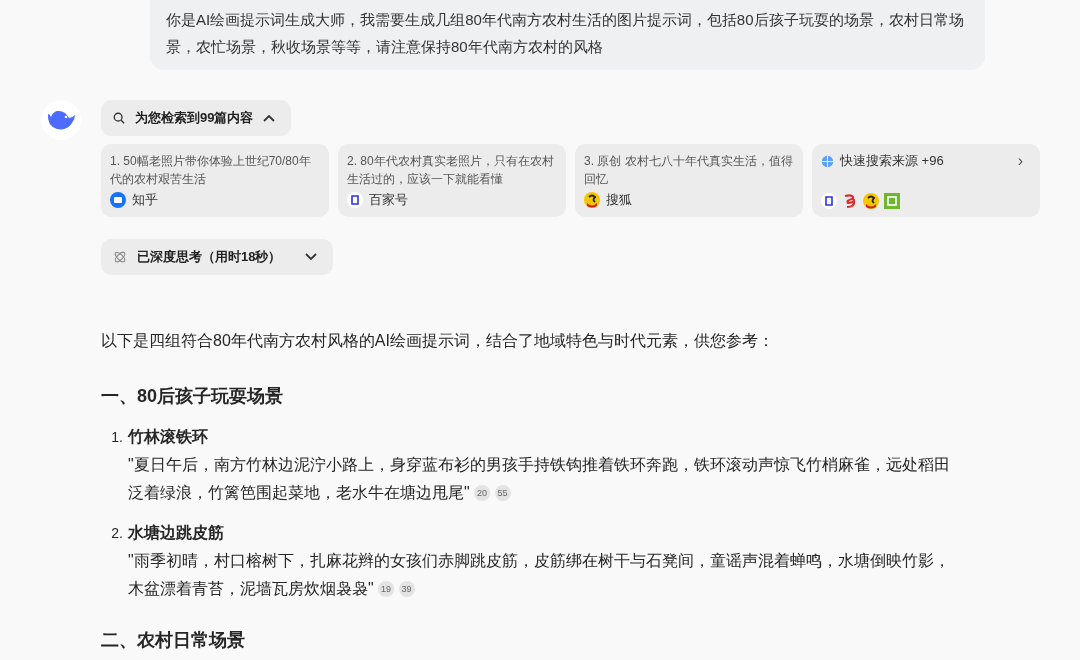 The image size is (1080, 660). What do you see at coordinates (117, 437) in the screenshot?
I see `list-number: 1.` at bounding box center [117, 437].